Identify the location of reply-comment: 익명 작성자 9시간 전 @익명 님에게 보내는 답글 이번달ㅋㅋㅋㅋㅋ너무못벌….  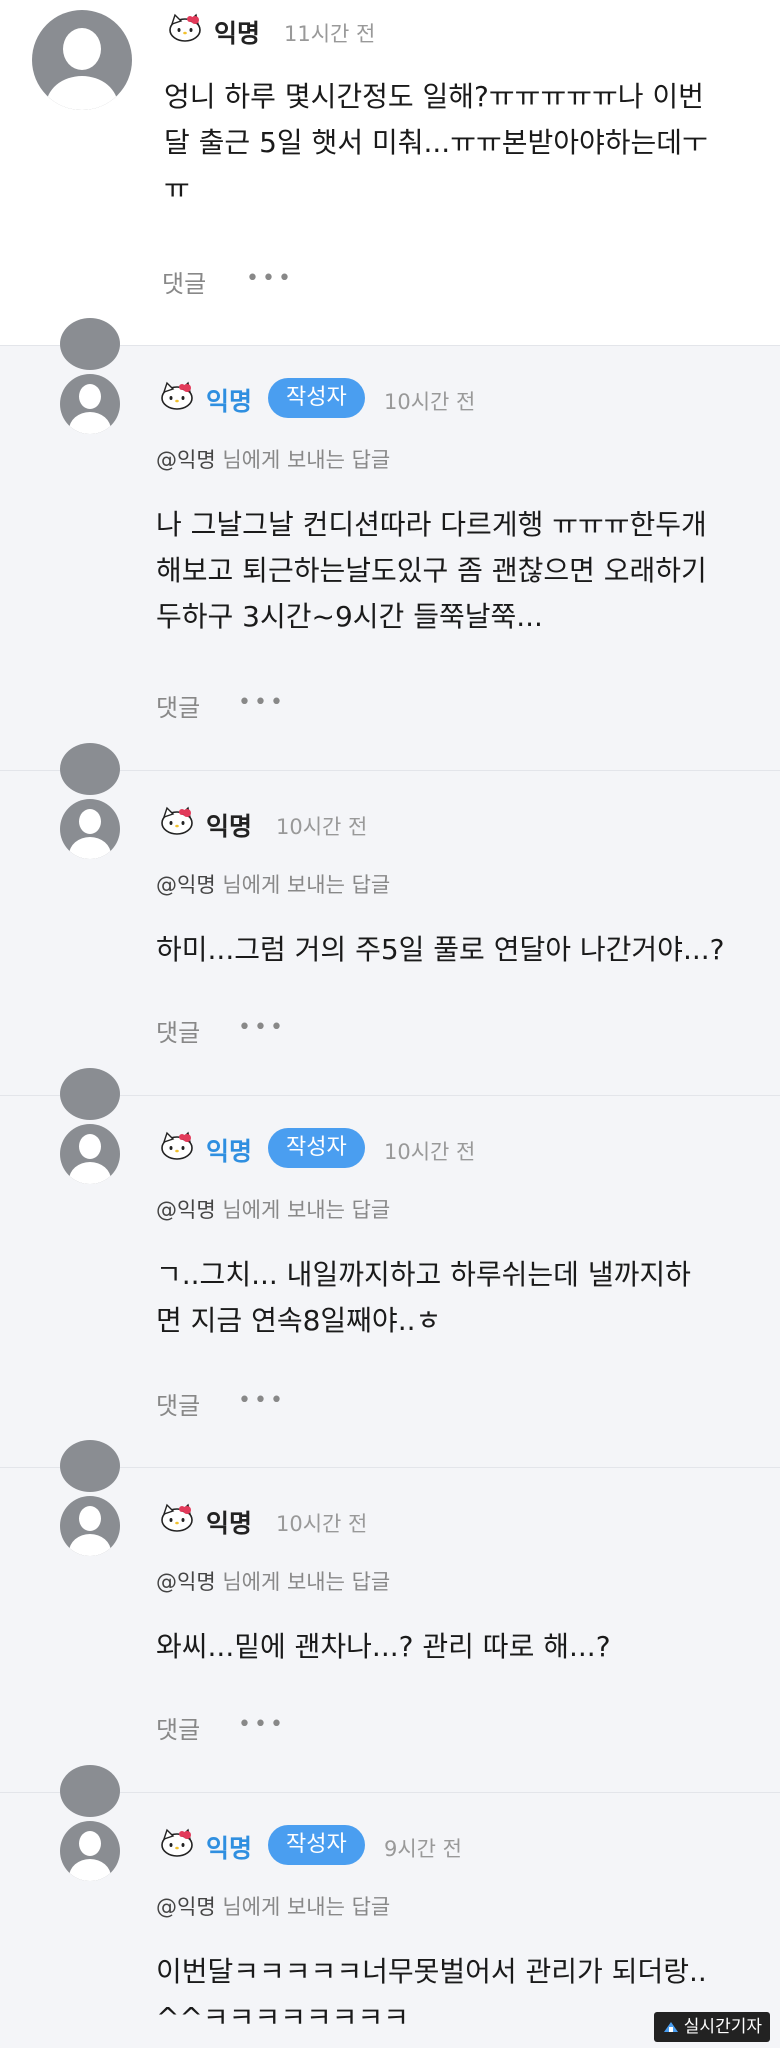
(390, 1906).